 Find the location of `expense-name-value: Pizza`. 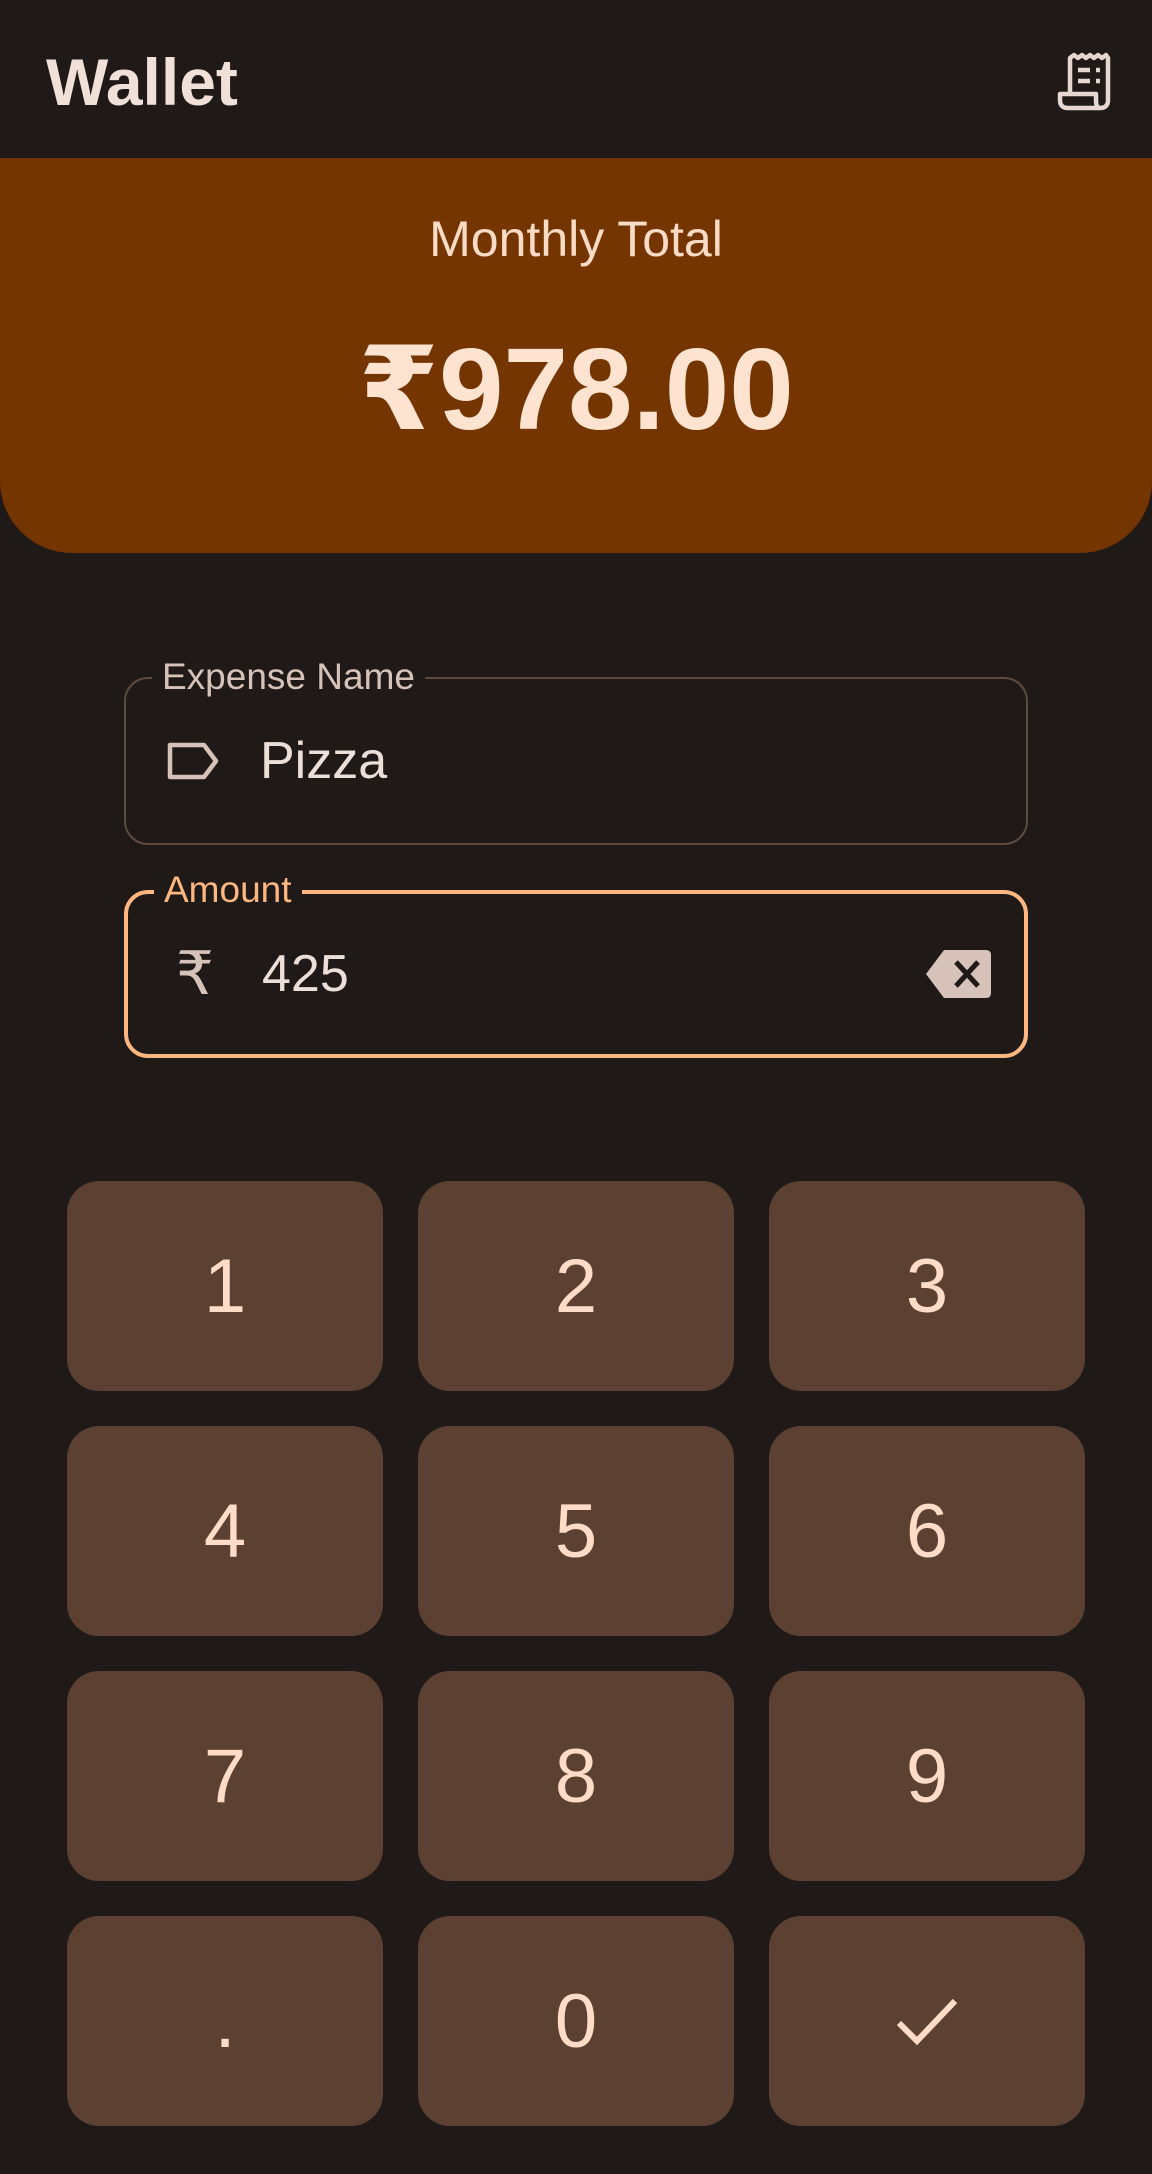

expense-name-value: Pizza is located at coordinates (323, 761).